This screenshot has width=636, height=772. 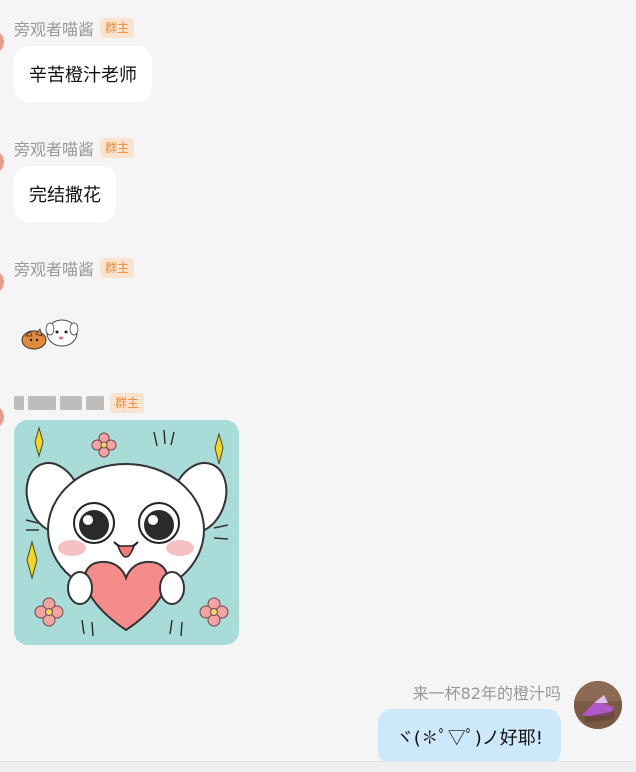 I want to click on self-avatar, so click(x=598, y=705).